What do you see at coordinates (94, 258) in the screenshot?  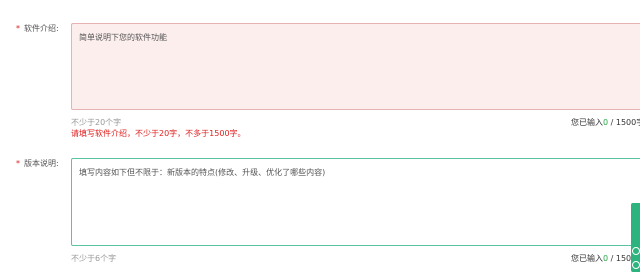 I see `version-notes-hint: 不少于6个字` at bounding box center [94, 258].